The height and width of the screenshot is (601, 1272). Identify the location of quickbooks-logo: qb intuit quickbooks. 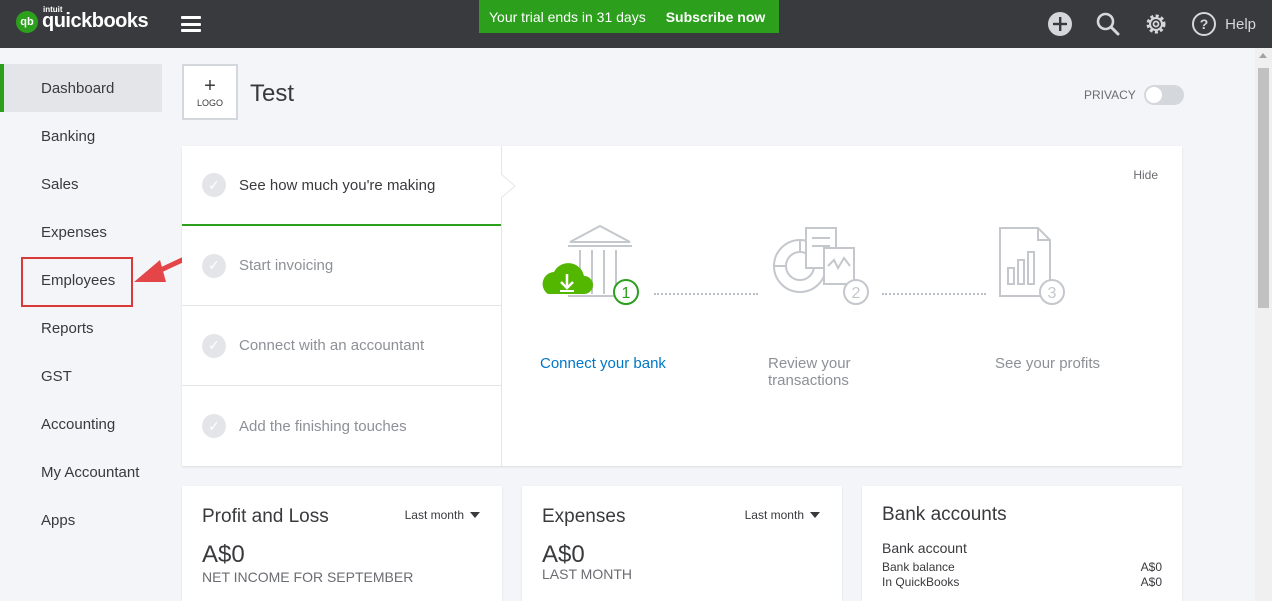
(82, 19).